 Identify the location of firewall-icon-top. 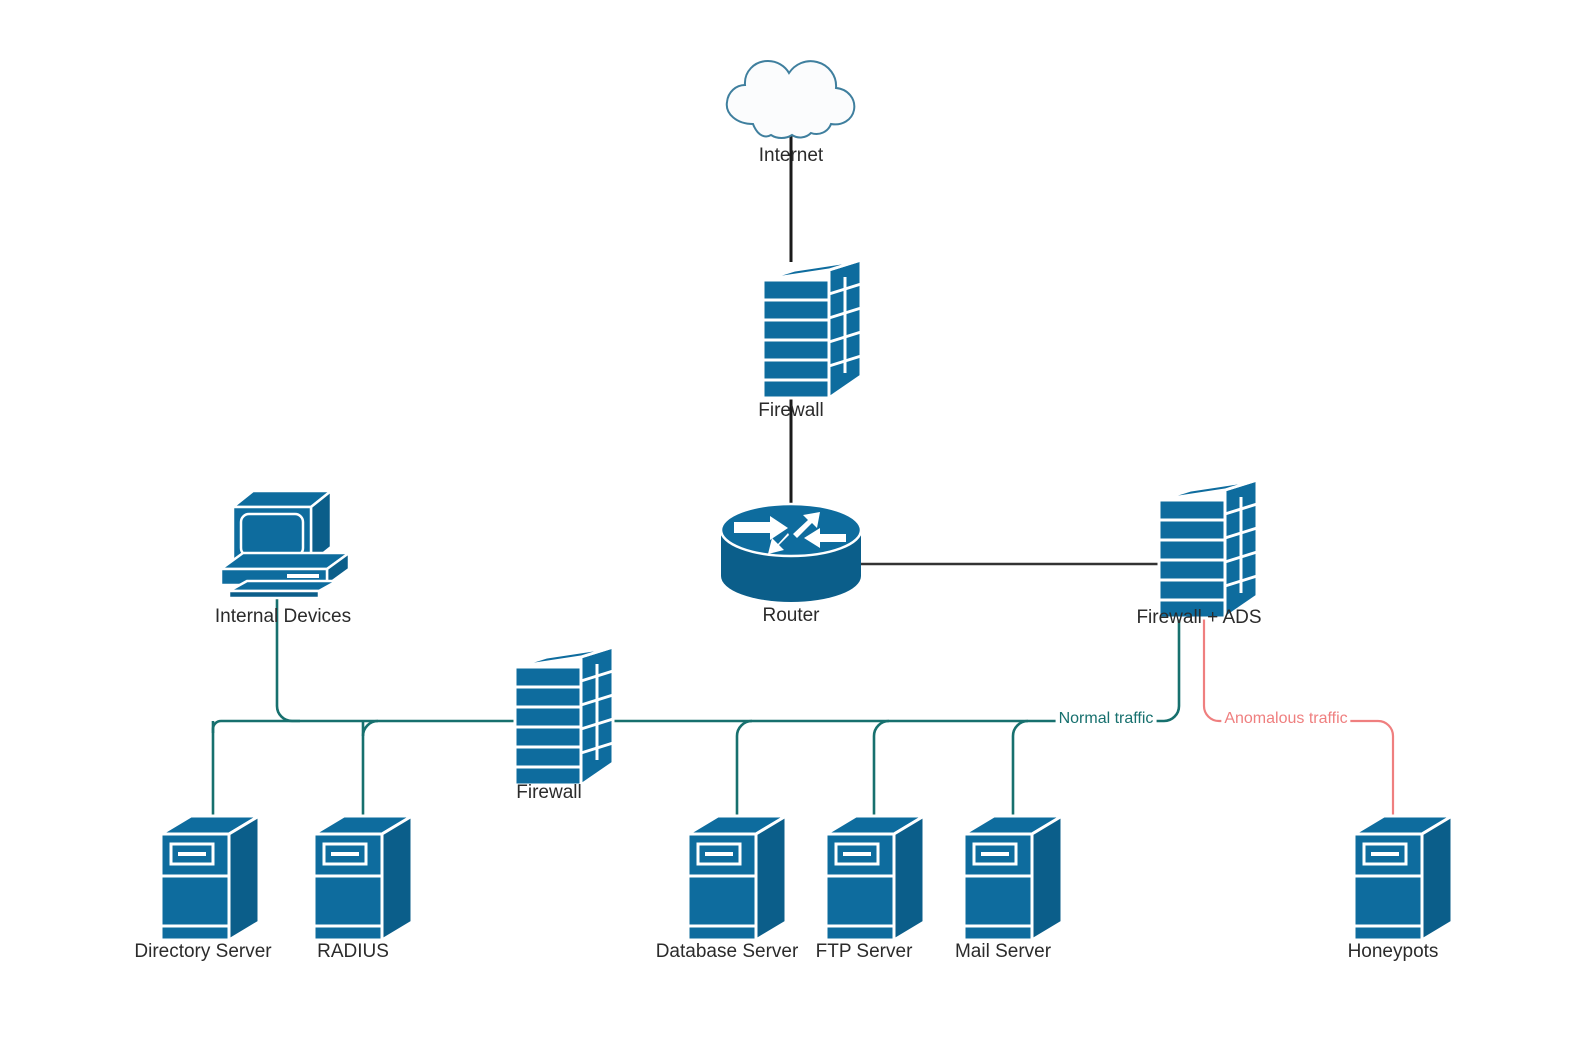
(812, 329).